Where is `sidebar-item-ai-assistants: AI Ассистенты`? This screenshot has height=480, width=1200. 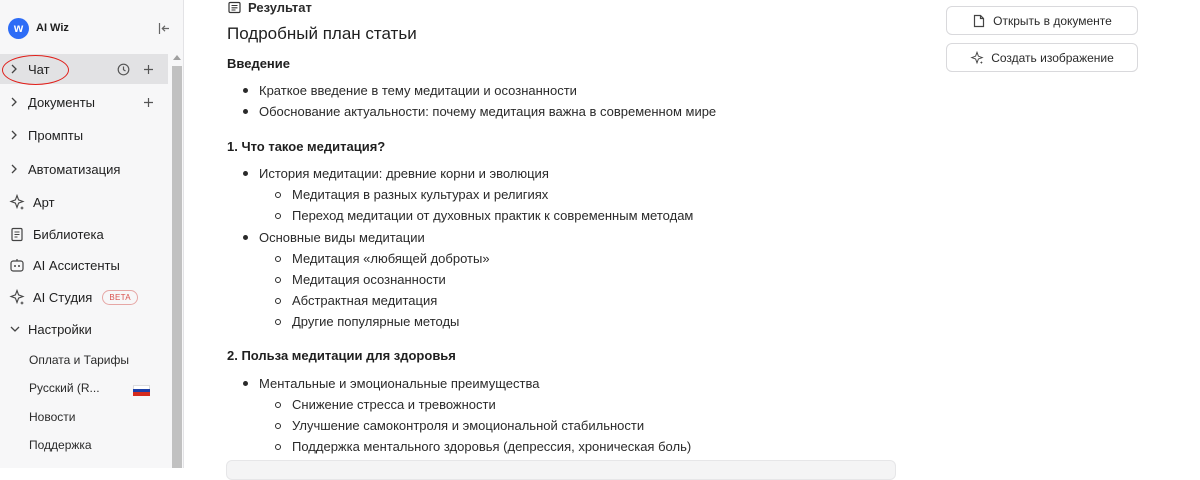
sidebar-item-ai-assistants: AI Ассистенты is located at coordinates (84, 265).